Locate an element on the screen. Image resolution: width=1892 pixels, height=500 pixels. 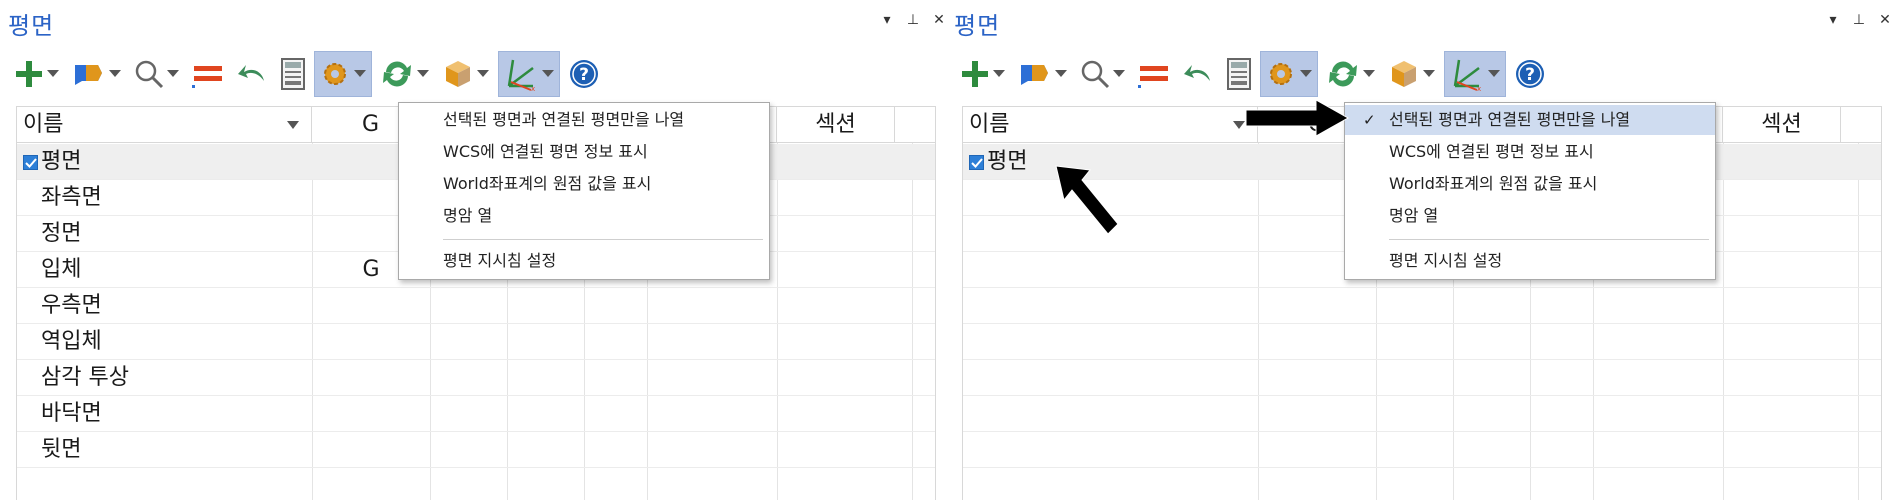
menu-item-list-connected-planes: 선택된 평면과 연결된 평면만을 나열 is located at coordinates (584, 120).